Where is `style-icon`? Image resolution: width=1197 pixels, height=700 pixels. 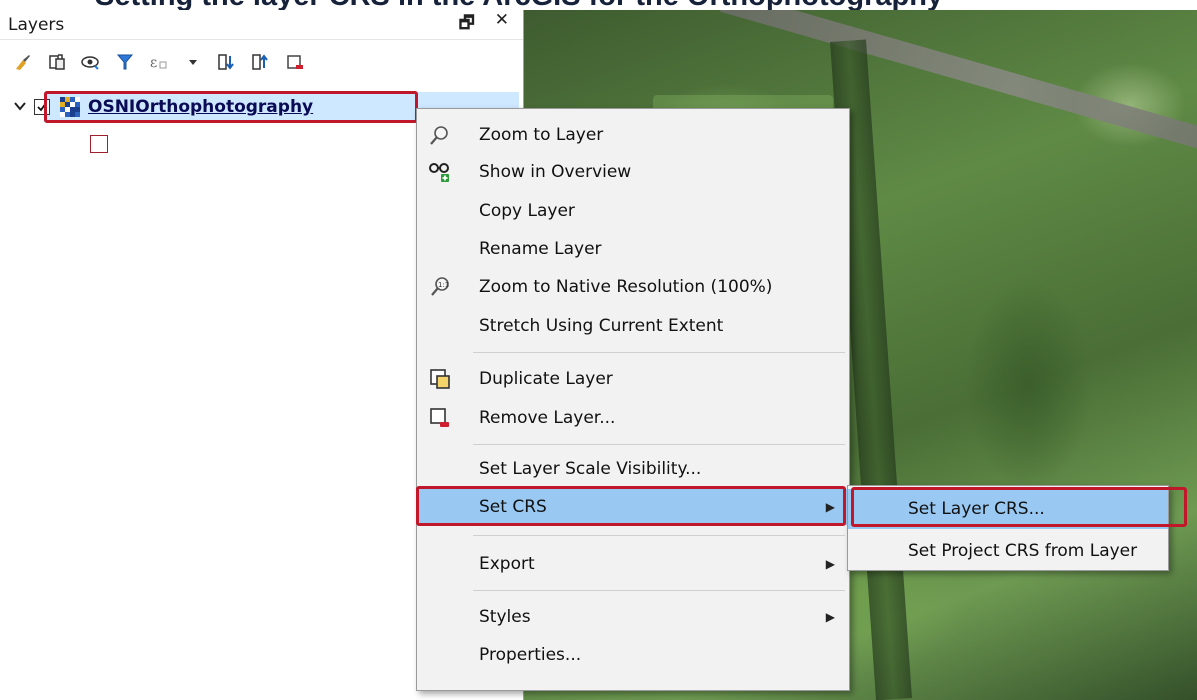 style-icon is located at coordinates (57, 62).